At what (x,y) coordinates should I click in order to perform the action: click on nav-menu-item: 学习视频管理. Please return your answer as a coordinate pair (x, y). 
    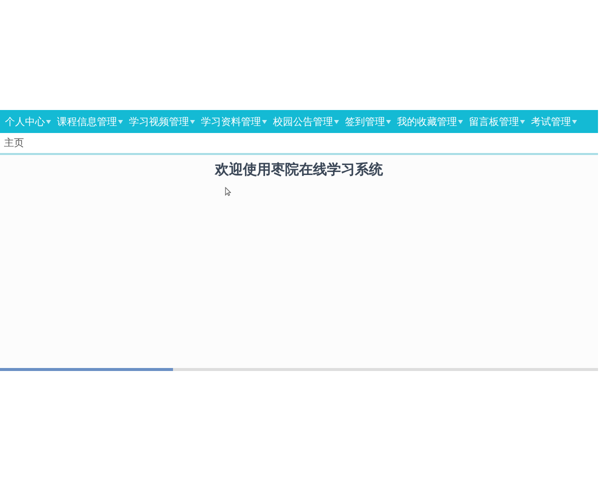
    Looking at the image, I should click on (162, 121).